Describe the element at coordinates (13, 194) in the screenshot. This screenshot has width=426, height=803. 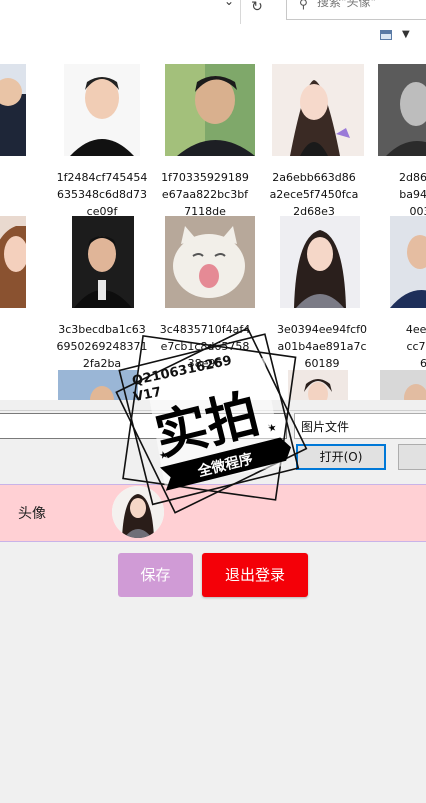
I see `file-name: b4e3f14c4001f44a` at that location.